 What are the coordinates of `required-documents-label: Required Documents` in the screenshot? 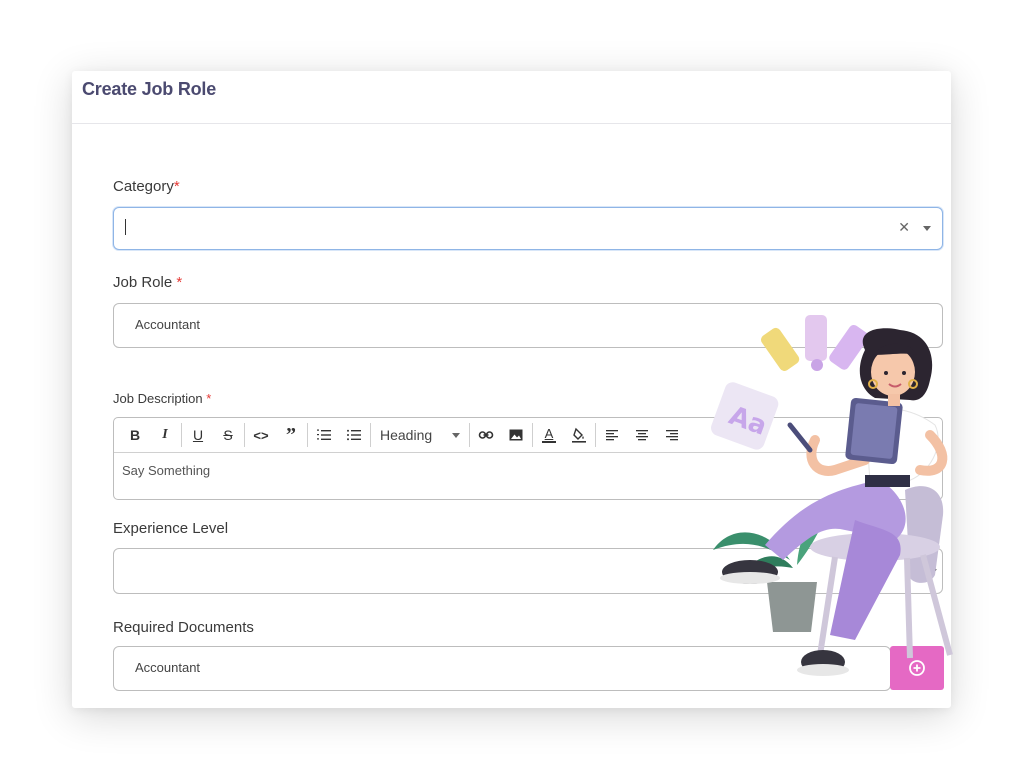 It's located at (183, 627).